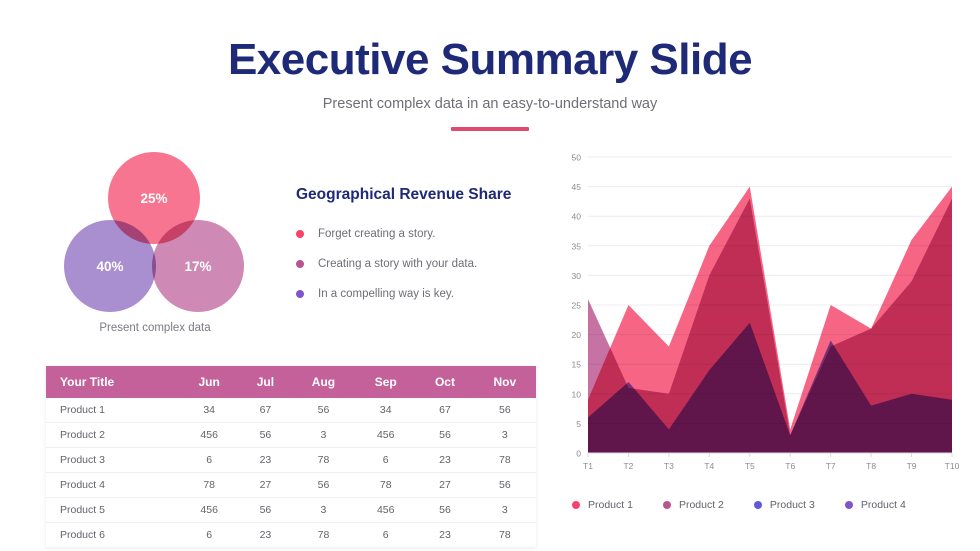 The height and width of the screenshot is (551, 980). I want to click on venn-circle-right-label: 17%, so click(198, 266).